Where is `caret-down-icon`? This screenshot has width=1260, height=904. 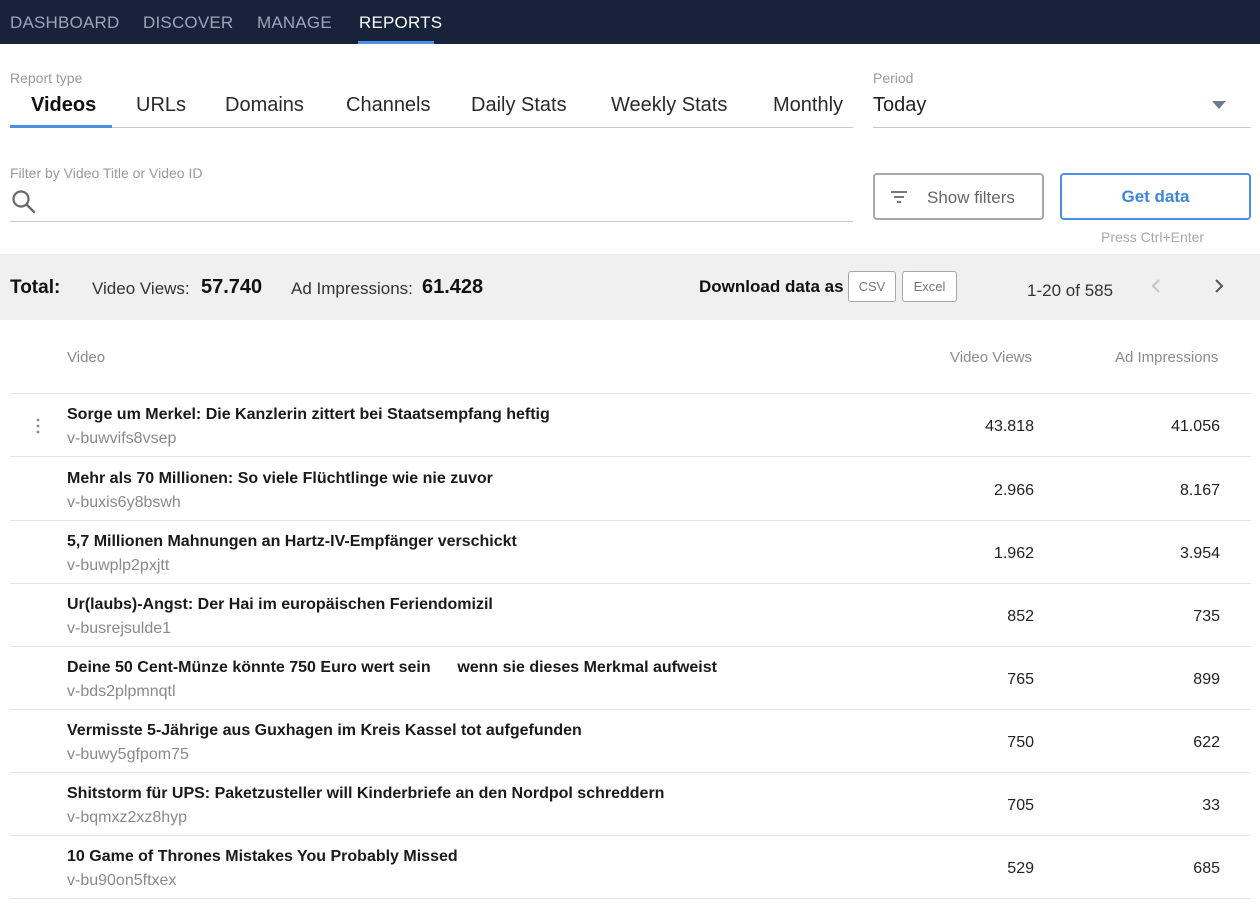
caret-down-icon is located at coordinates (1219, 105).